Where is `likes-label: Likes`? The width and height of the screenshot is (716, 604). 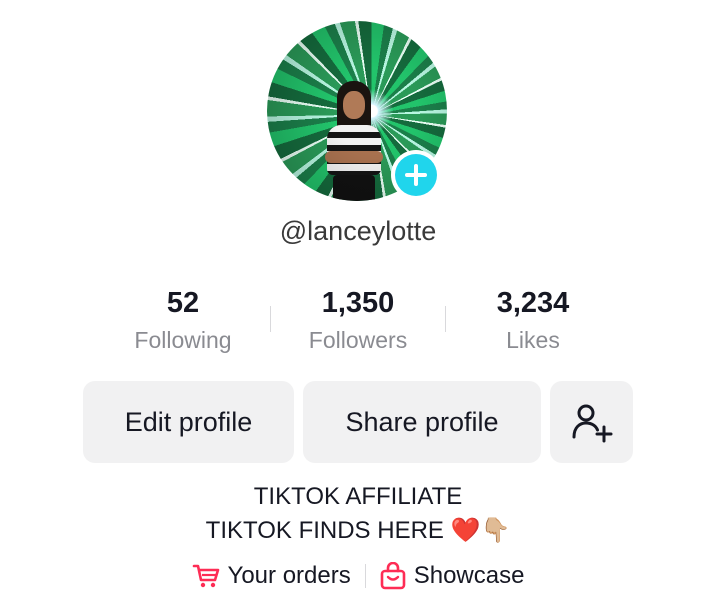 likes-label: Likes is located at coordinates (533, 340).